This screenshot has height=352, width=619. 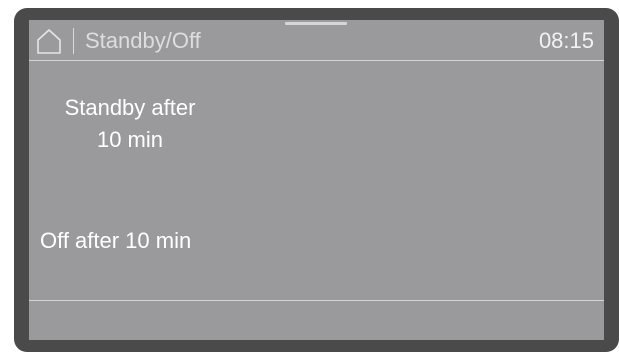 What do you see at coordinates (49, 41) in the screenshot?
I see `home-icon` at bounding box center [49, 41].